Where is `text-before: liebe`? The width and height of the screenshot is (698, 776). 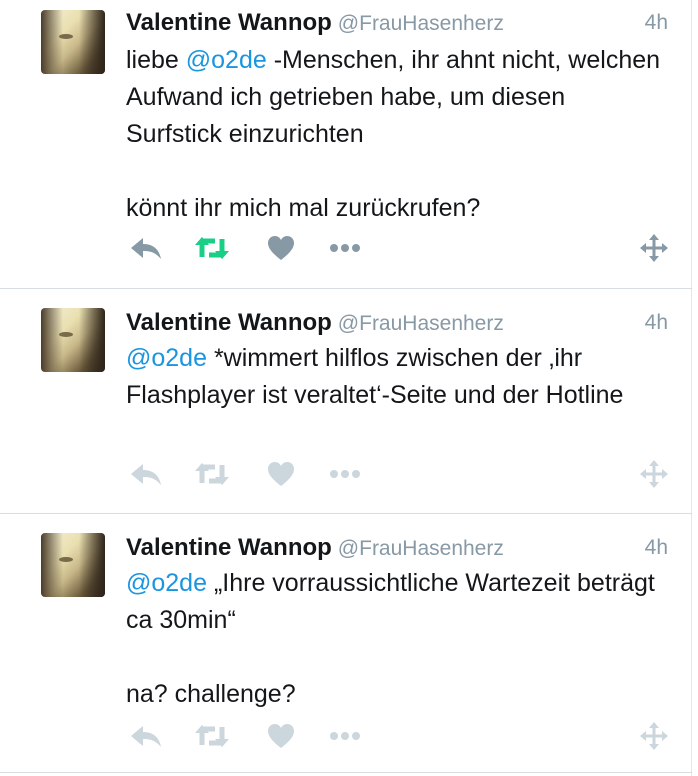
text-before: liebe is located at coordinates (156, 60).